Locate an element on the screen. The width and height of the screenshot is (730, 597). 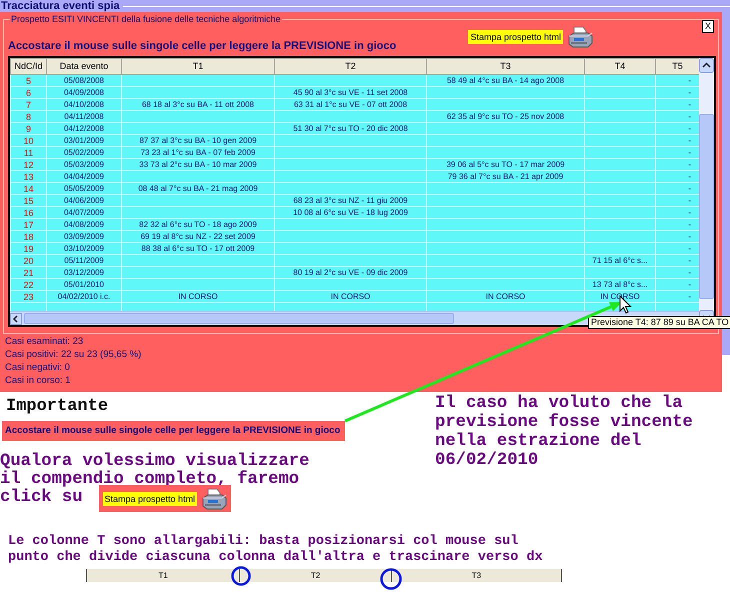
note-text: previsione fosse vincente is located at coordinates (564, 422).